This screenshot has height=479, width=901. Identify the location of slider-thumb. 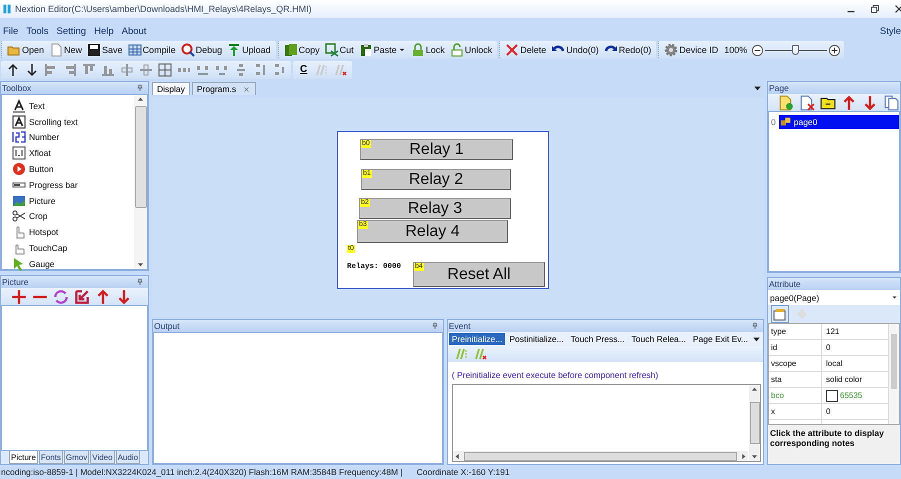
(796, 49).